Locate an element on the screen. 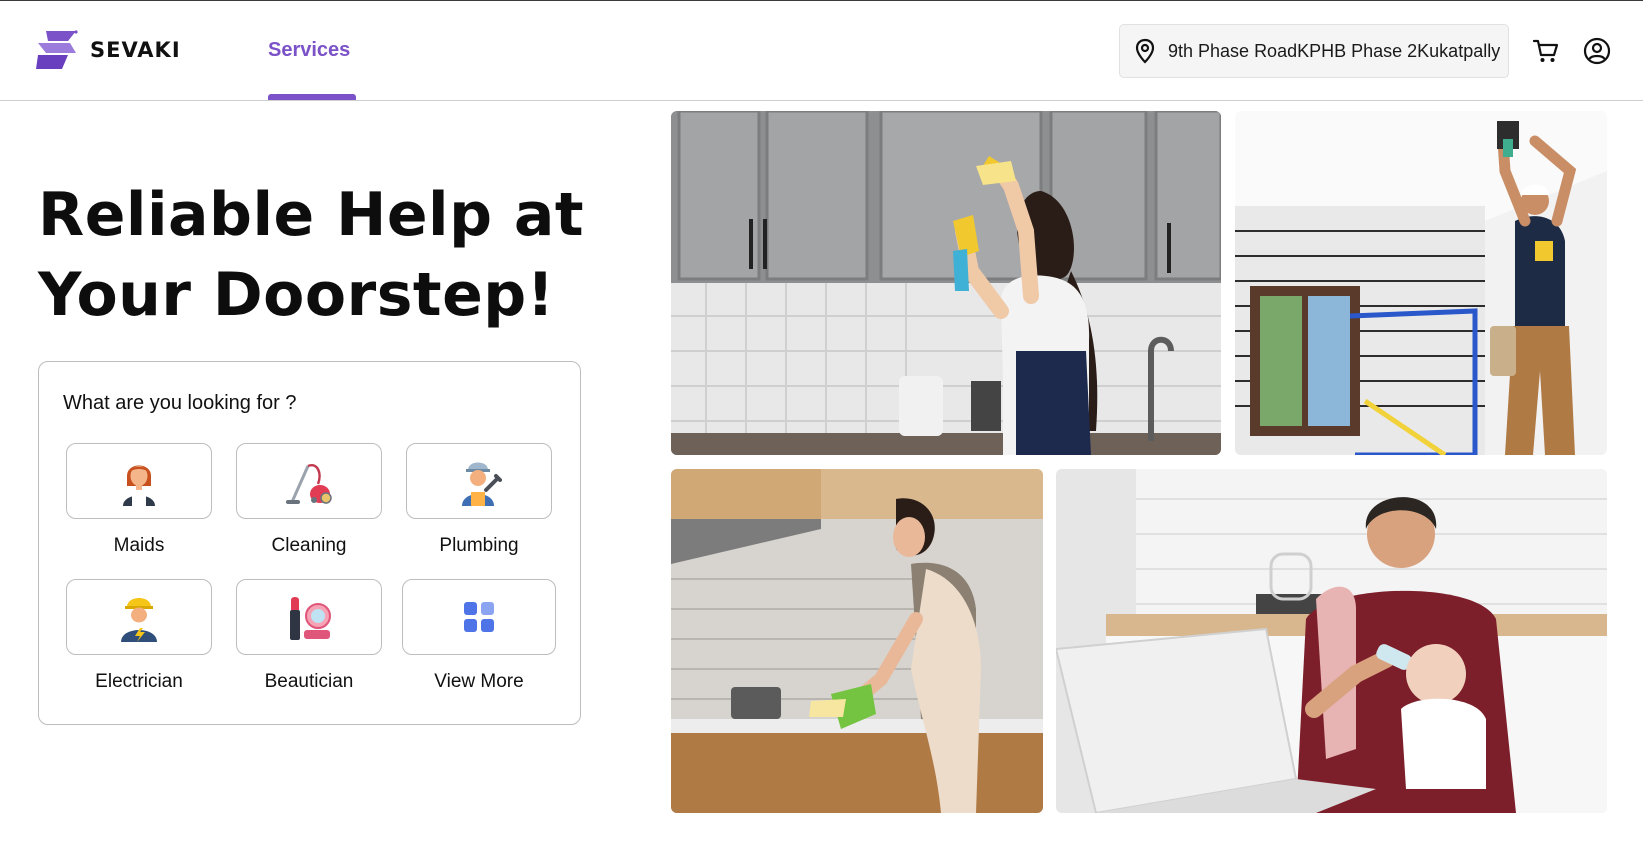 This screenshot has width=1643, height=841. hero-photo-babycare is located at coordinates (1331, 641).